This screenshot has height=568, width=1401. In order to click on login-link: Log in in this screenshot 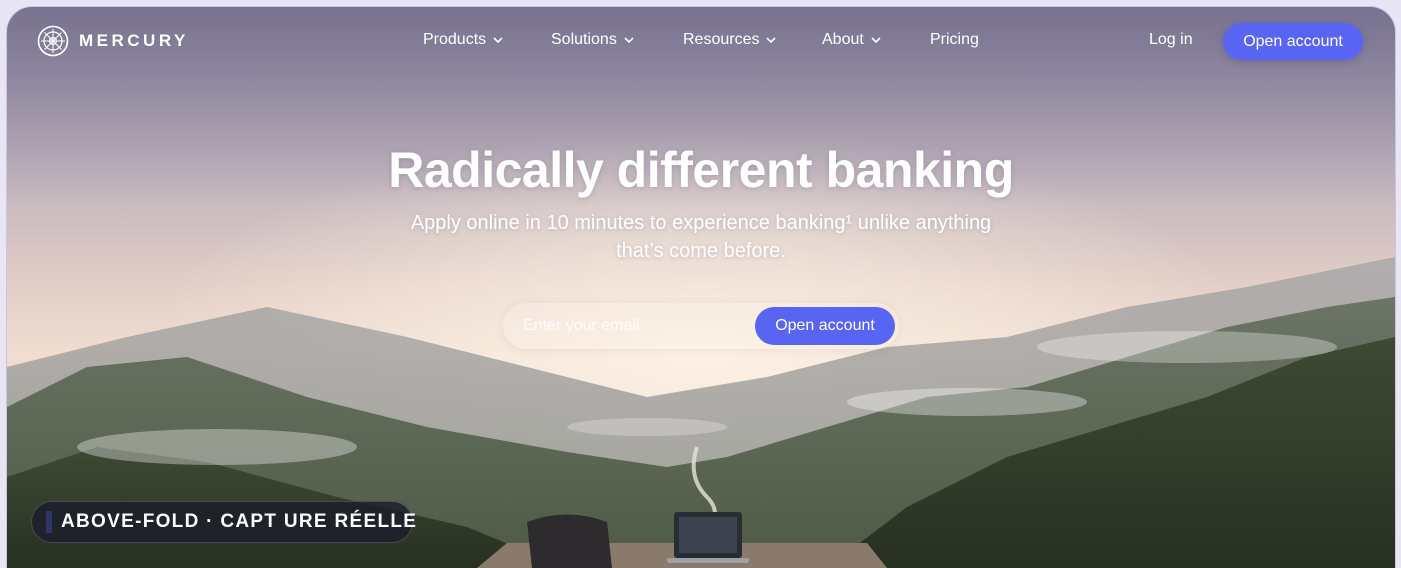, I will do `click(1171, 40)`.